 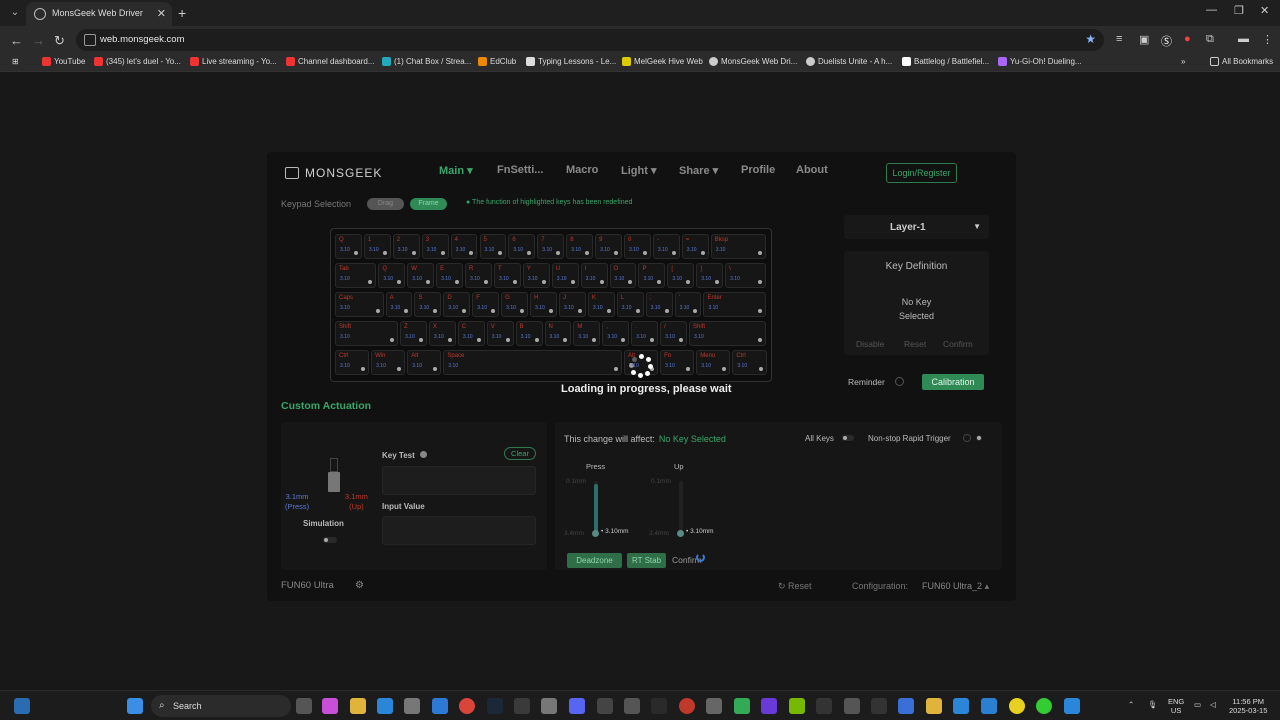 I want to click on keyboard-key: J 3.10, so click(x=572, y=304).